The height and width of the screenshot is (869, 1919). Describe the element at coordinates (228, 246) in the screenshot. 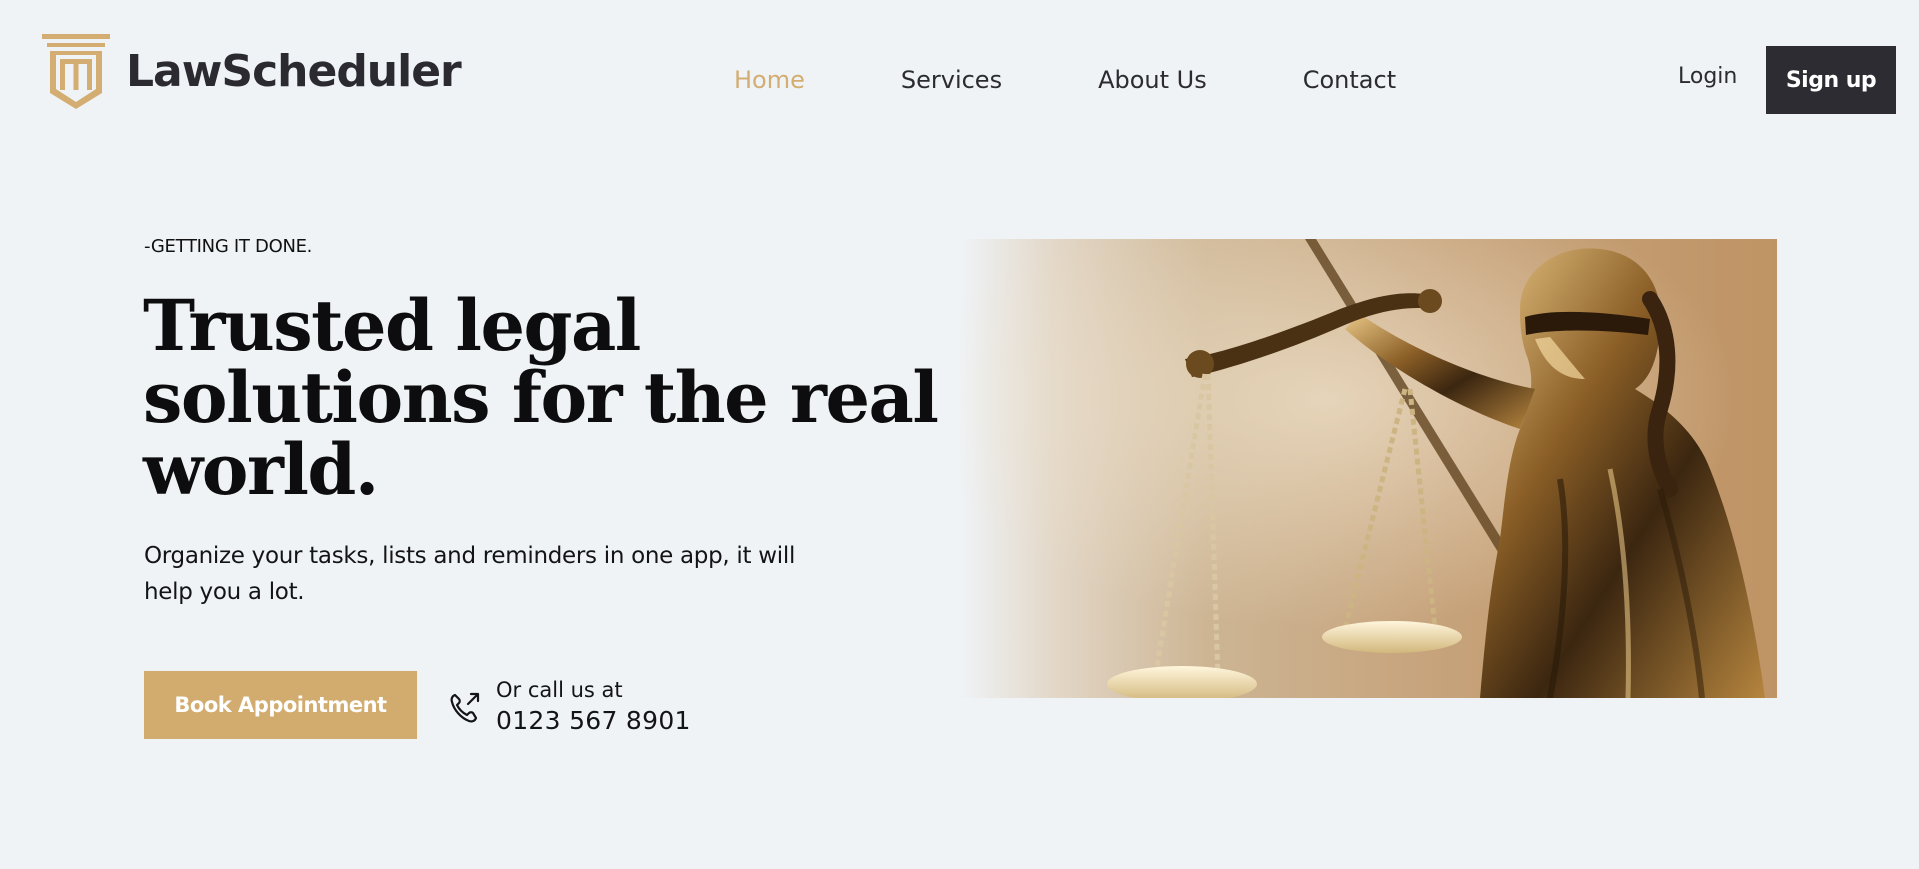

I see `hero-eyebrow: -GETTING IT DONE.` at that location.